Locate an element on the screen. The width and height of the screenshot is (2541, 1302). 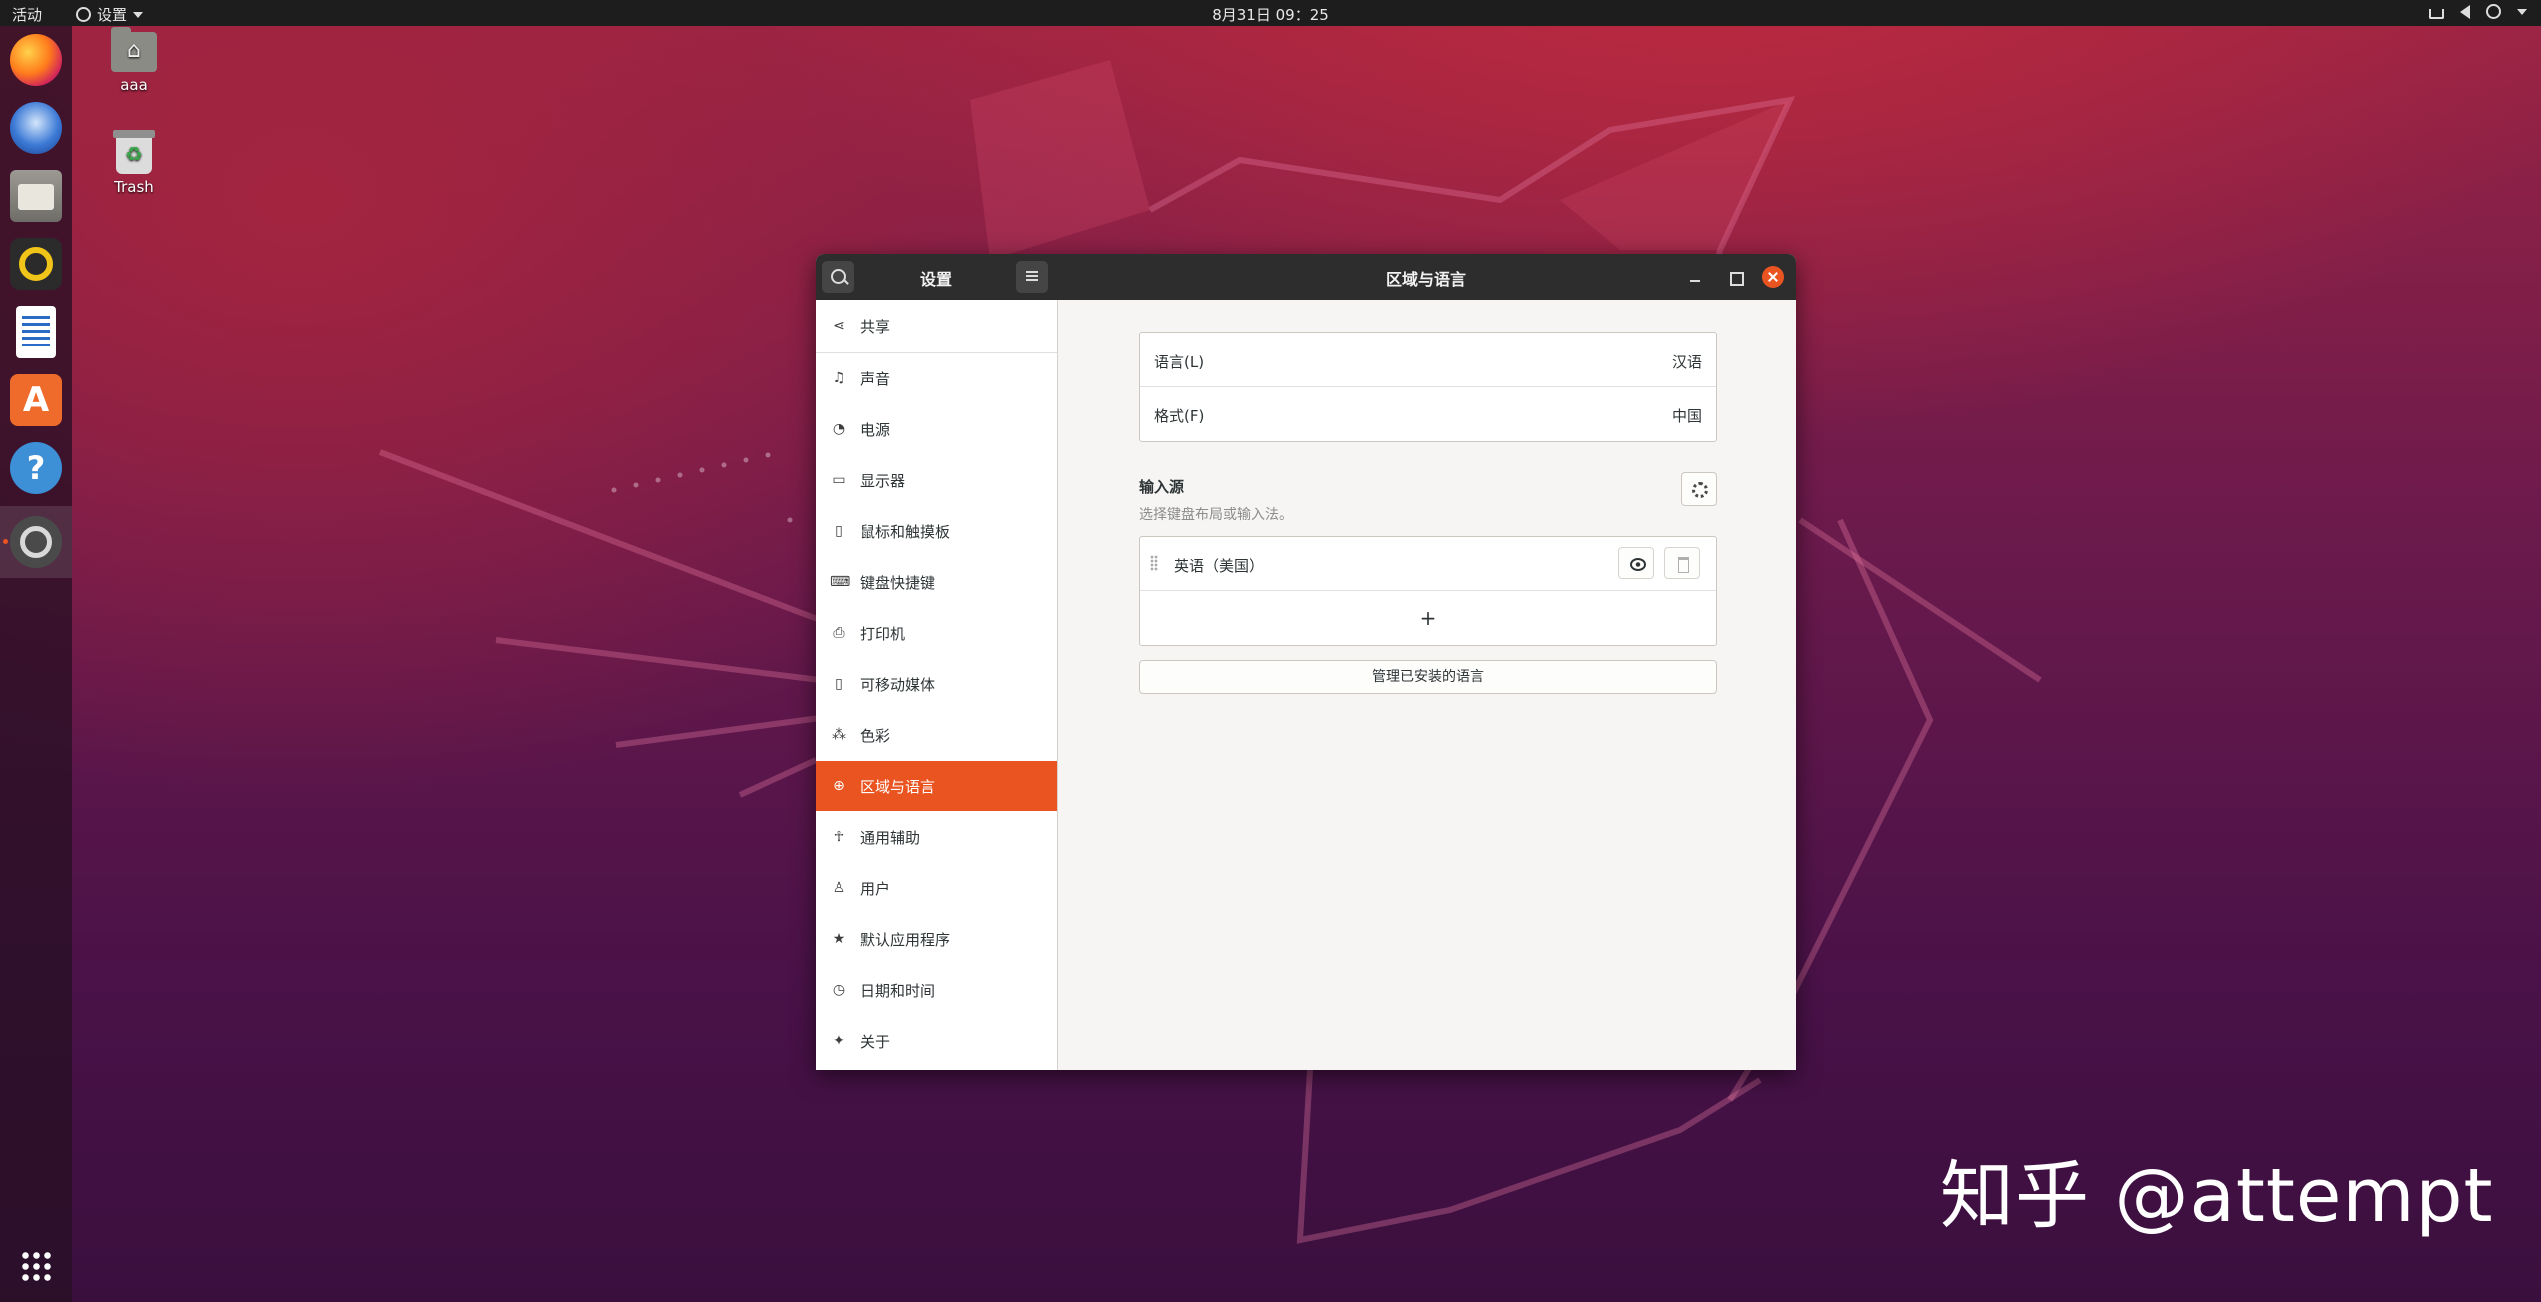
close-icon is located at coordinates (1773, 277).